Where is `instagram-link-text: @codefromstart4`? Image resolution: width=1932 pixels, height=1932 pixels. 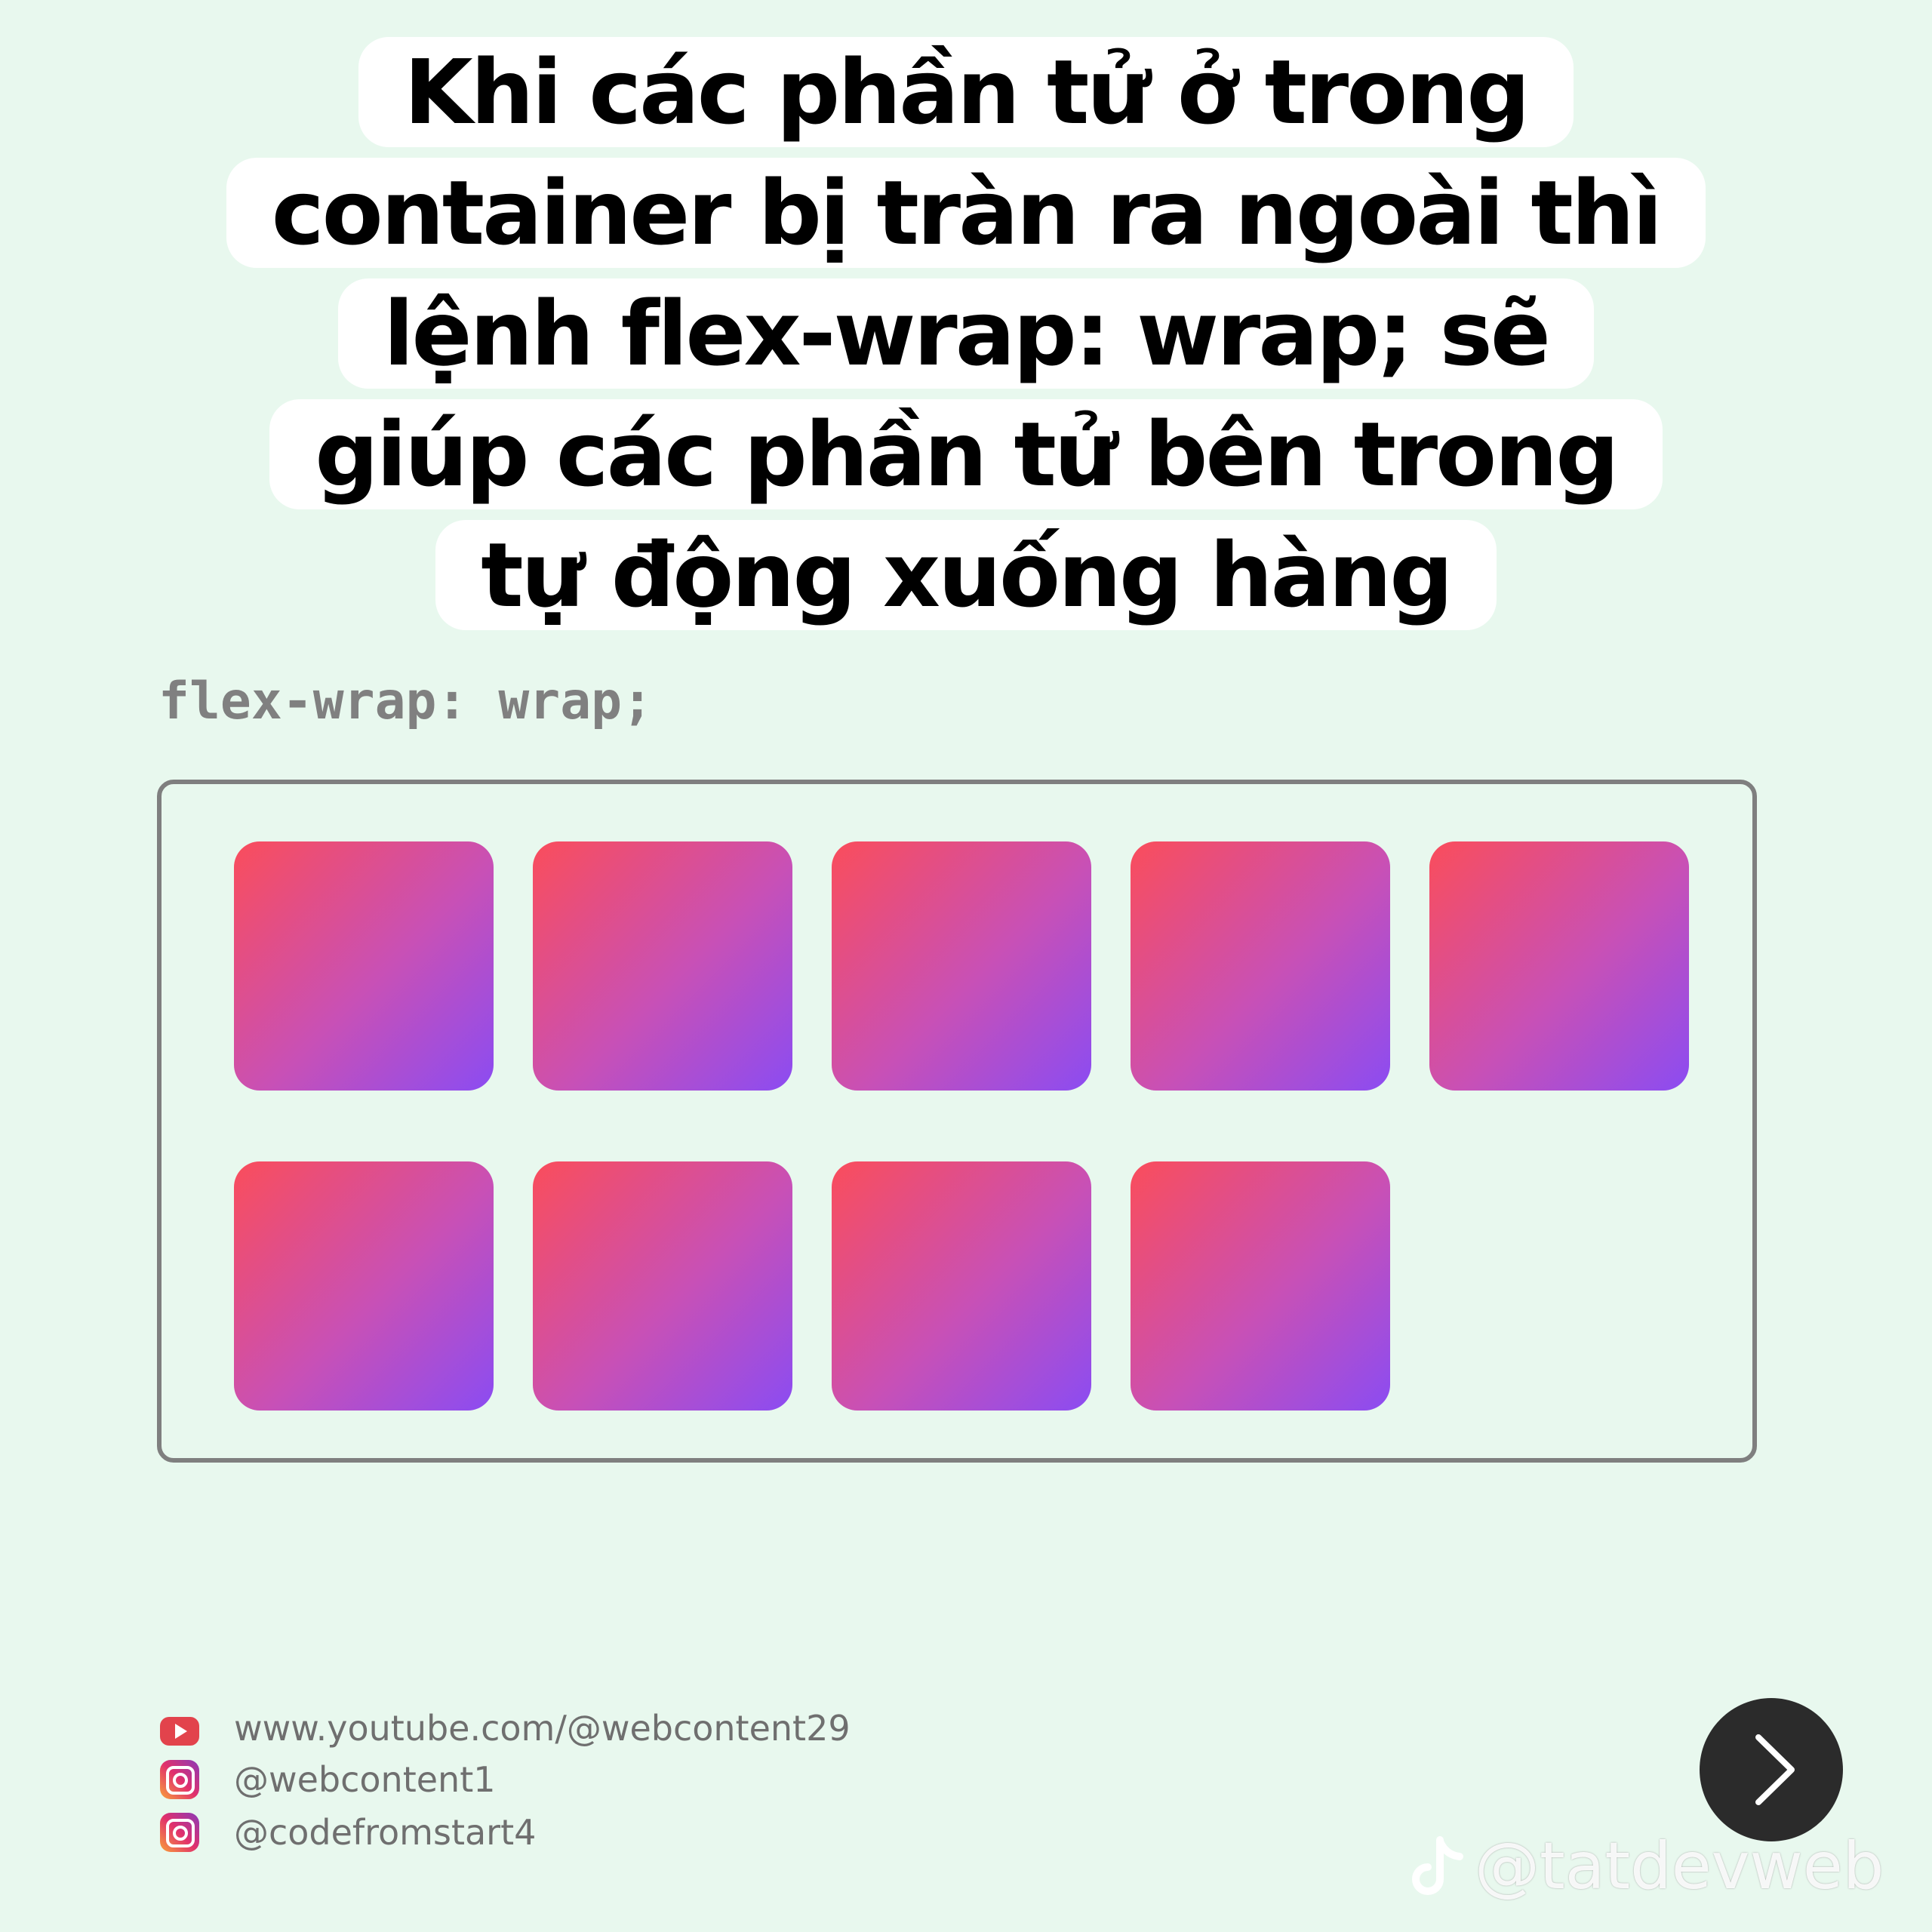
instagram-link-text: @codefromstart4 is located at coordinates (385, 1832).